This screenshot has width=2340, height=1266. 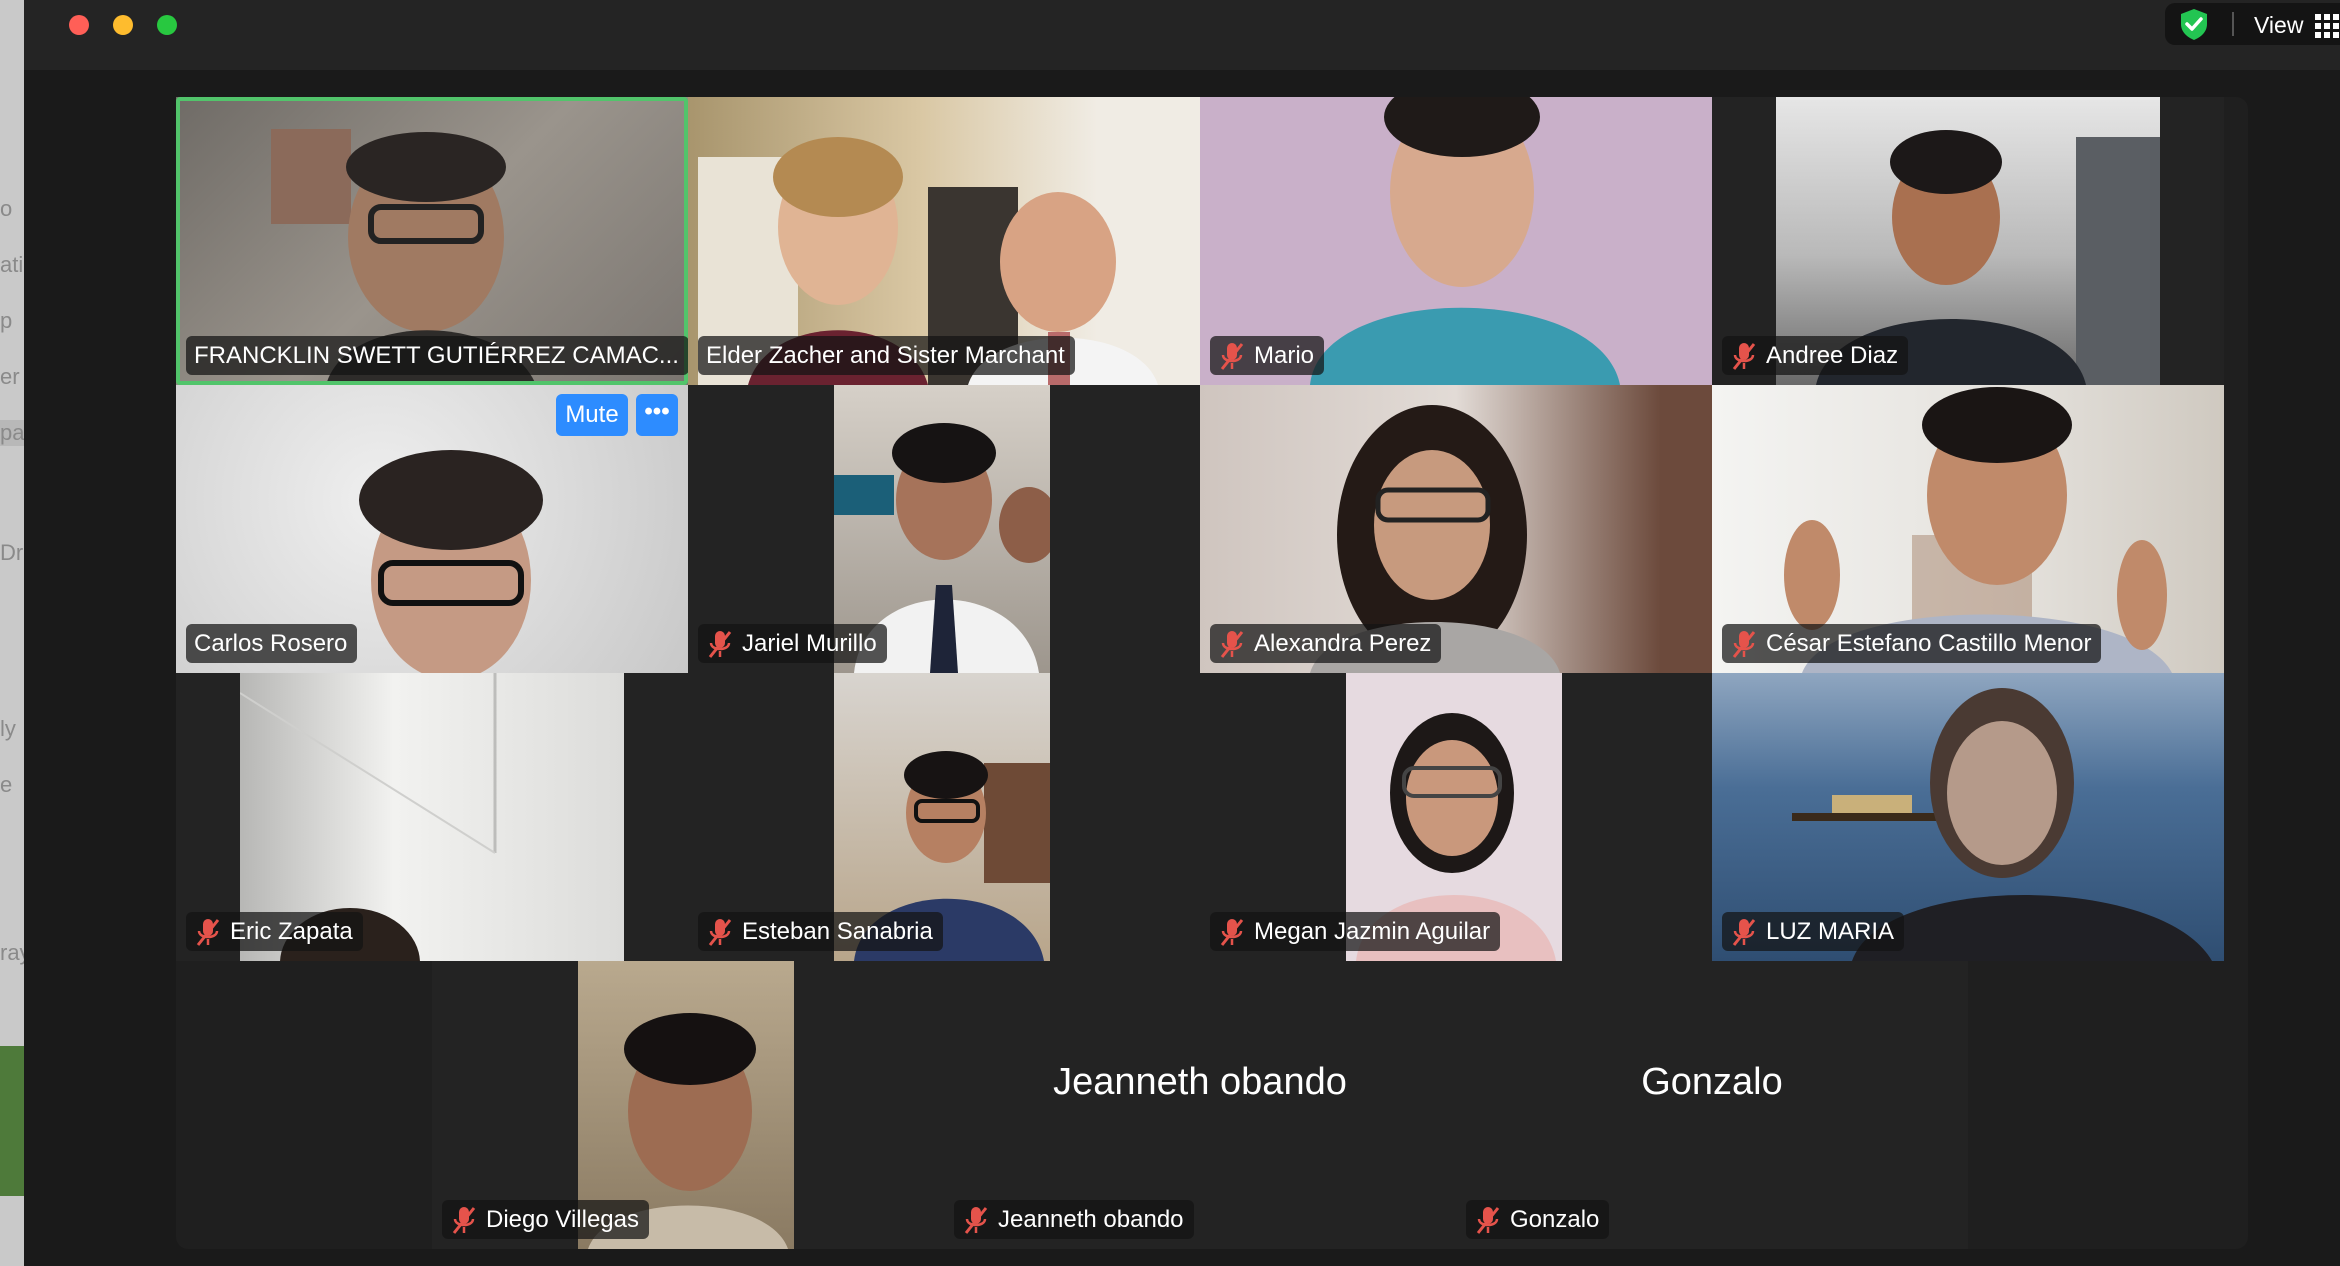 I want to click on more-options-button: •••, so click(x=657, y=415).